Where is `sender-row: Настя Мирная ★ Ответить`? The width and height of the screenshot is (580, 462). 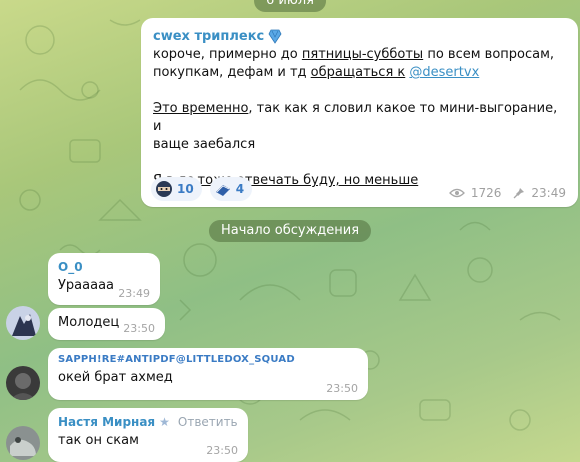
sender-row: Настя Мирная ★ Ответить is located at coordinates (148, 422).